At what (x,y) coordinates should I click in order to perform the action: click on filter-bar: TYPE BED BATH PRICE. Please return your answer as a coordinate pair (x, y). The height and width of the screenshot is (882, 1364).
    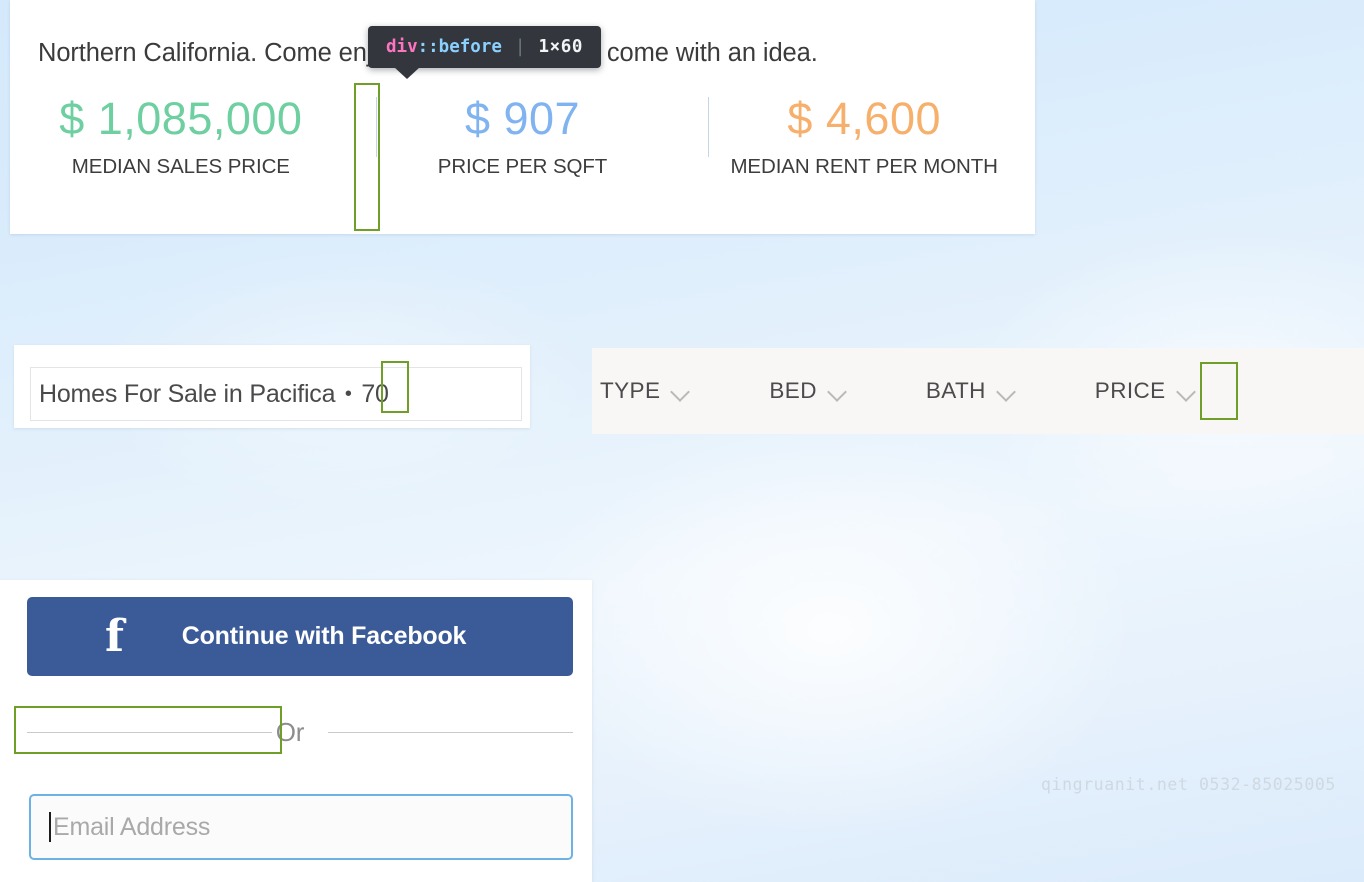
    Looking at the image, I should click on (978, 391).